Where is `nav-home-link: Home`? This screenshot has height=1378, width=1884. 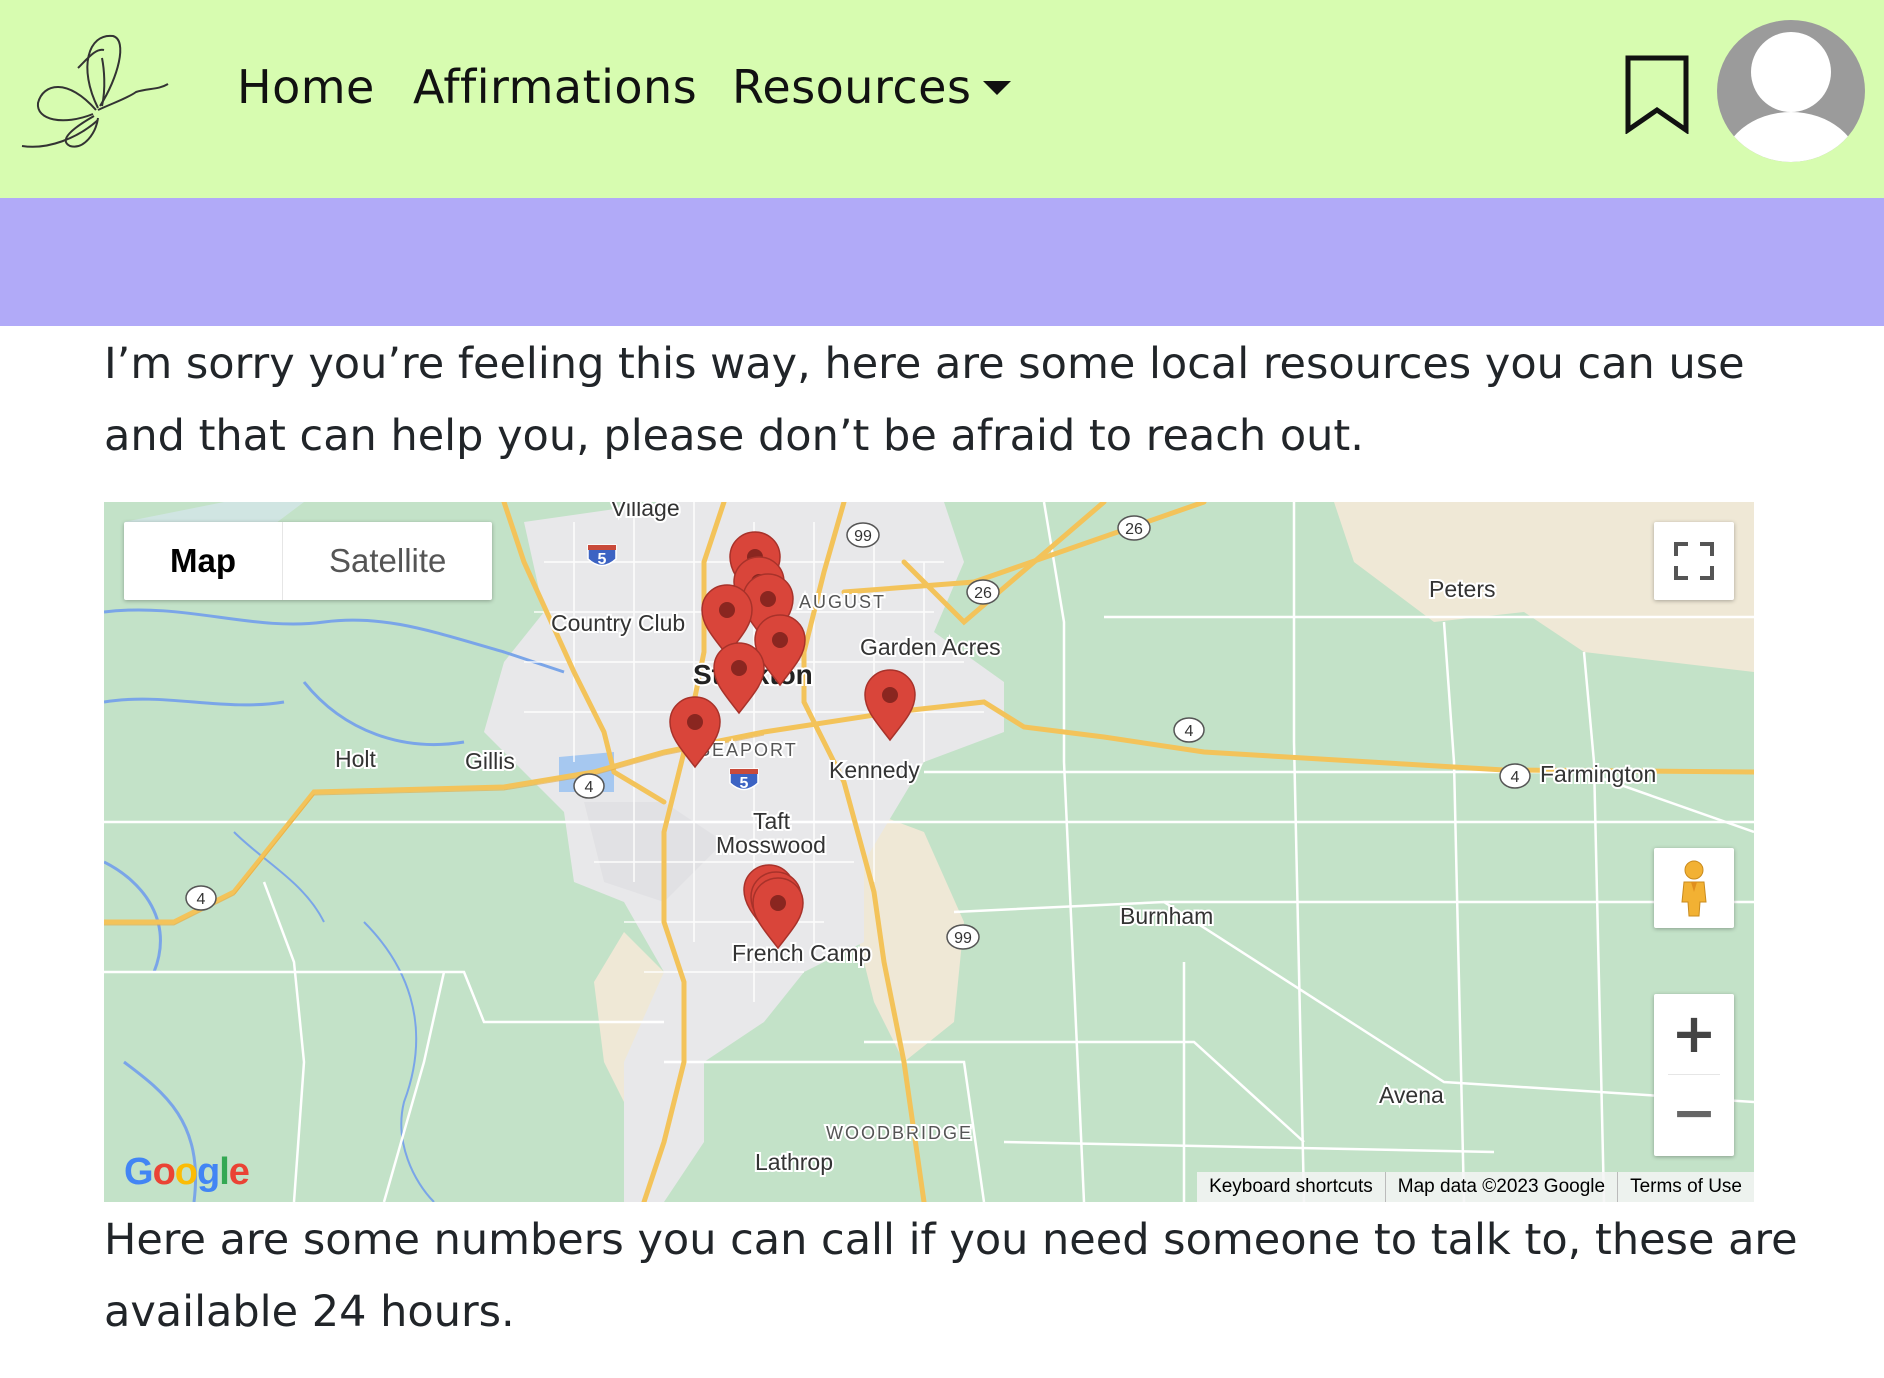 nav-home-link: Home is located at coordinates (306, 87).